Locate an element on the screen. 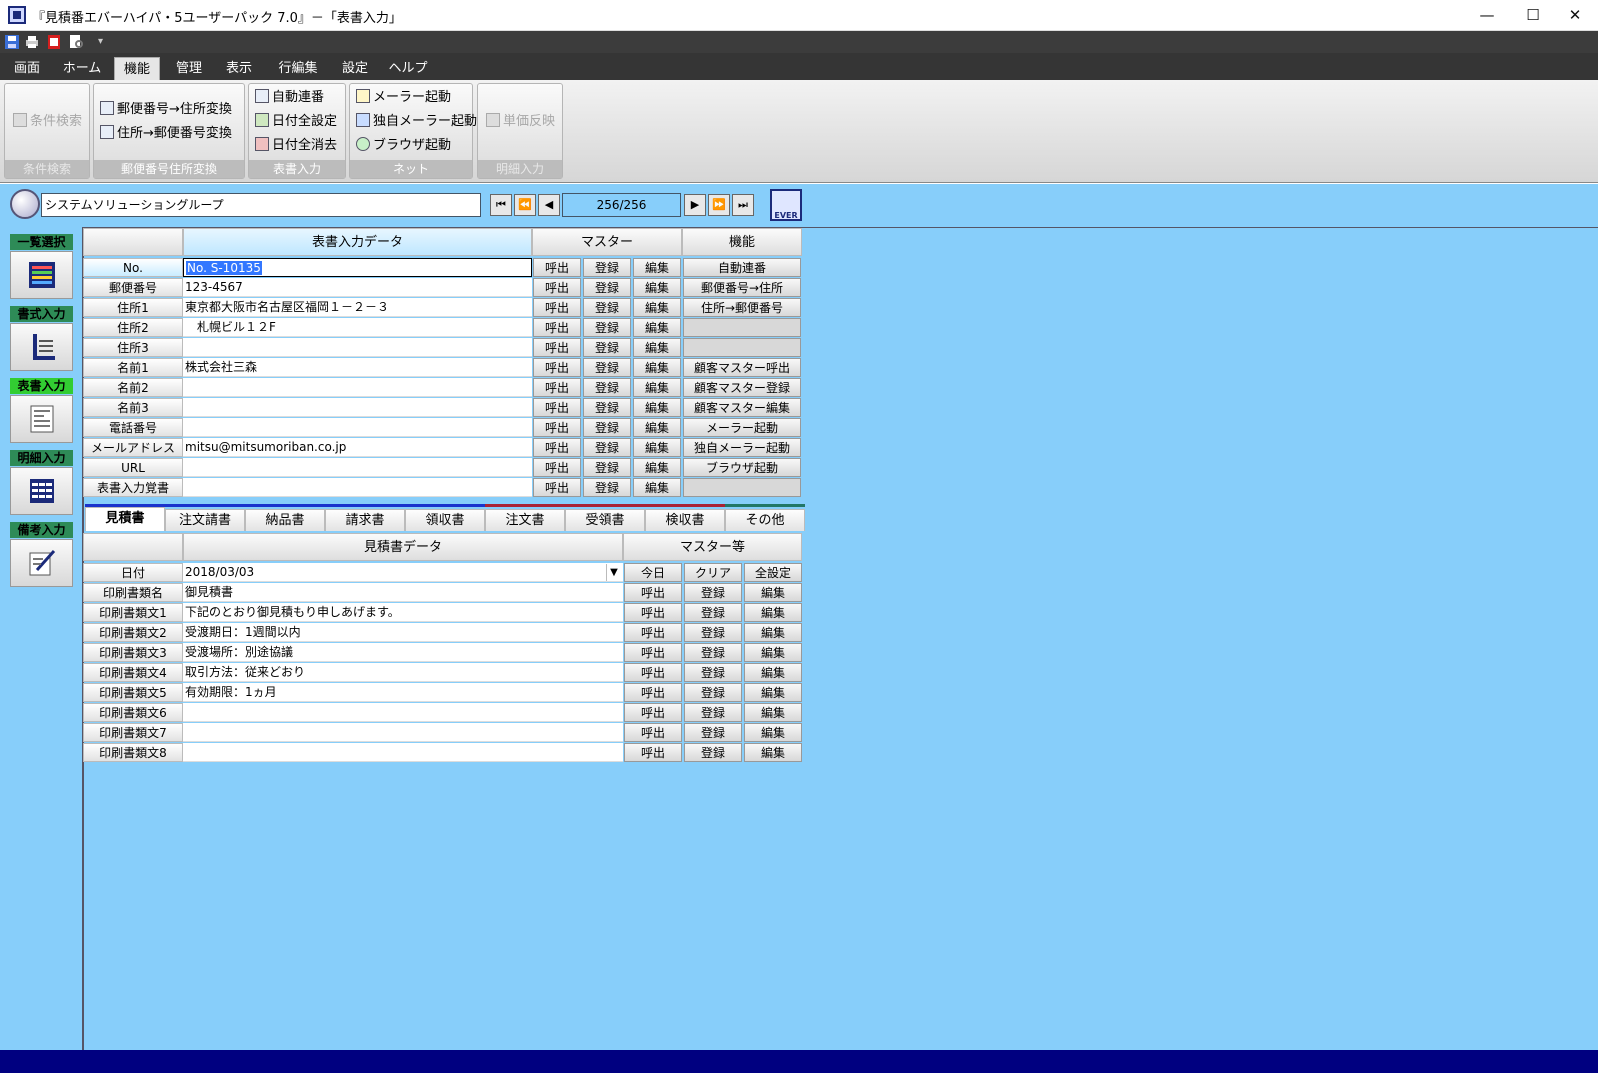 This screenshot has height=1073, width=1598. sidebar-item-cover-input is located at coordinates (41, 419).